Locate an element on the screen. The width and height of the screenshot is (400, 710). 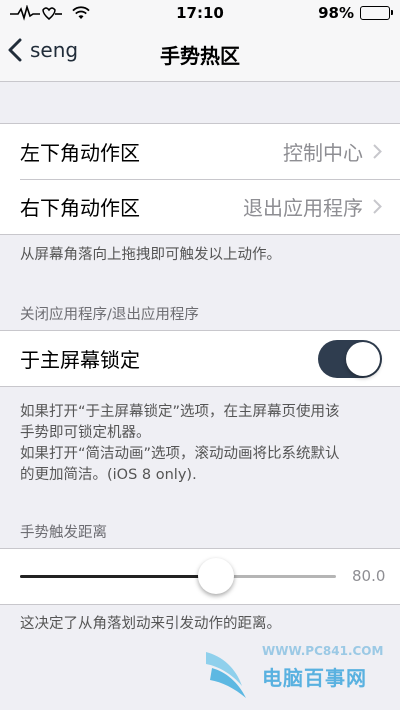
navigation-bar: seng 手势热区 is located at coordinates (200, 54).